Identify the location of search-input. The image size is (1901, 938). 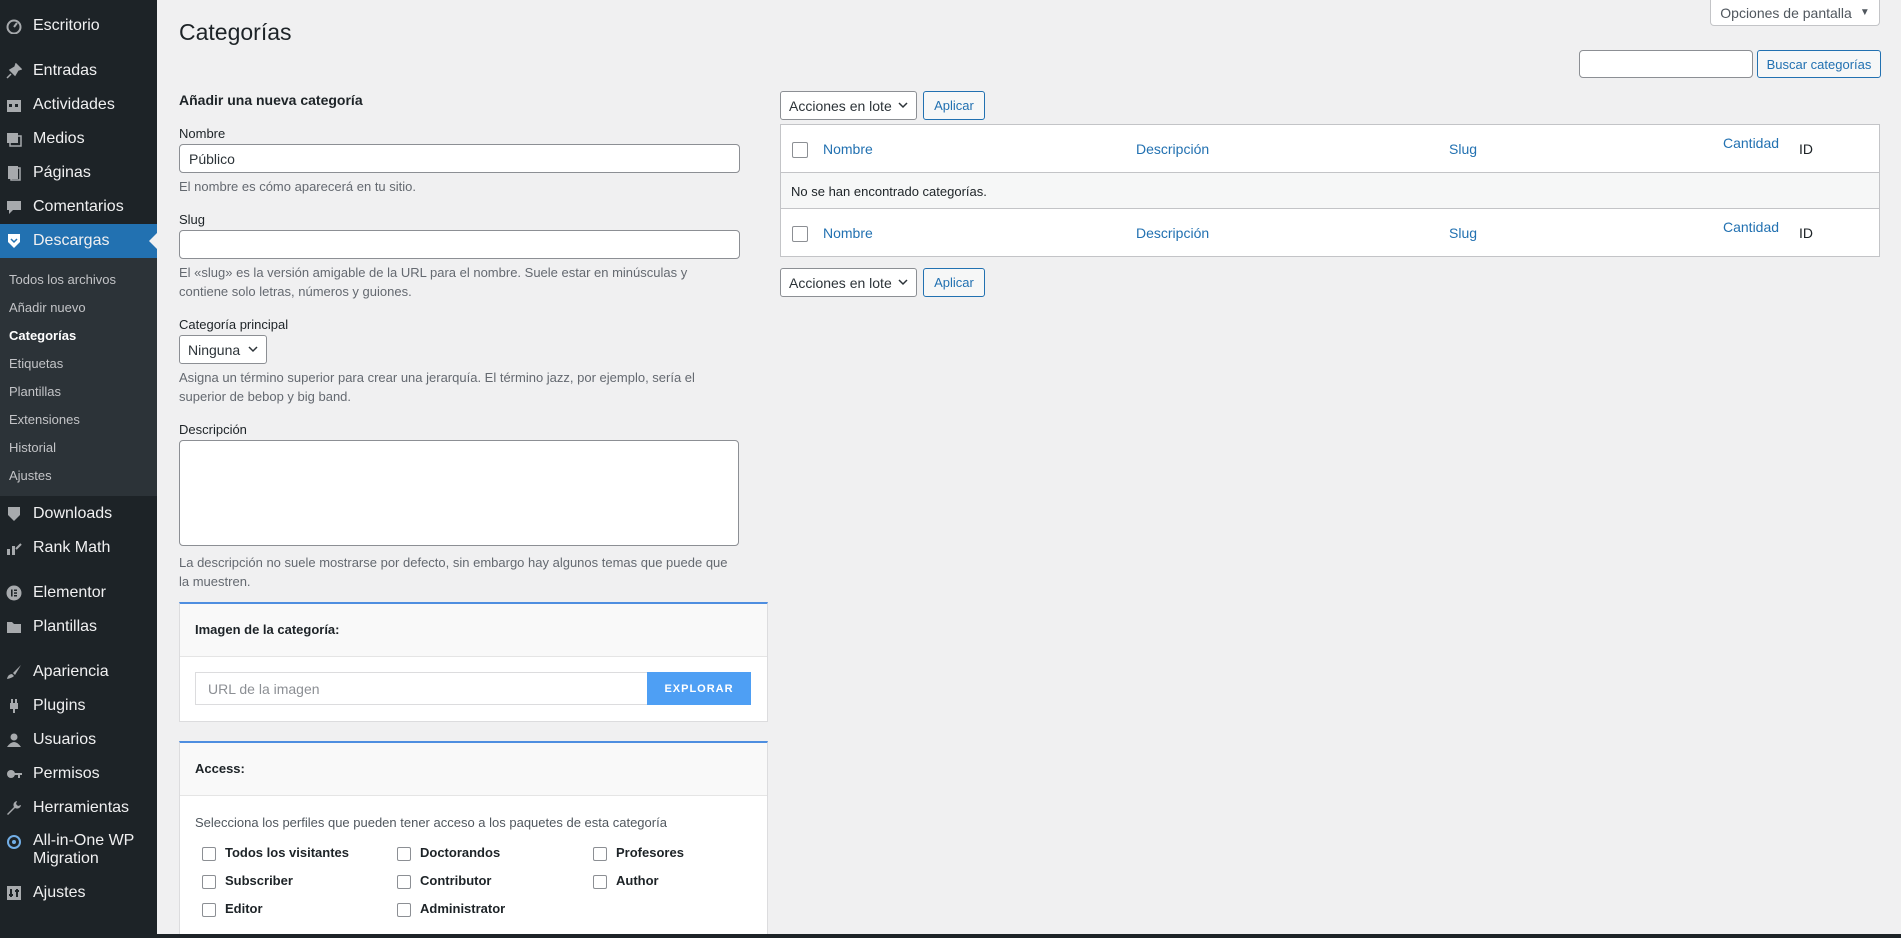
(1666, 64).